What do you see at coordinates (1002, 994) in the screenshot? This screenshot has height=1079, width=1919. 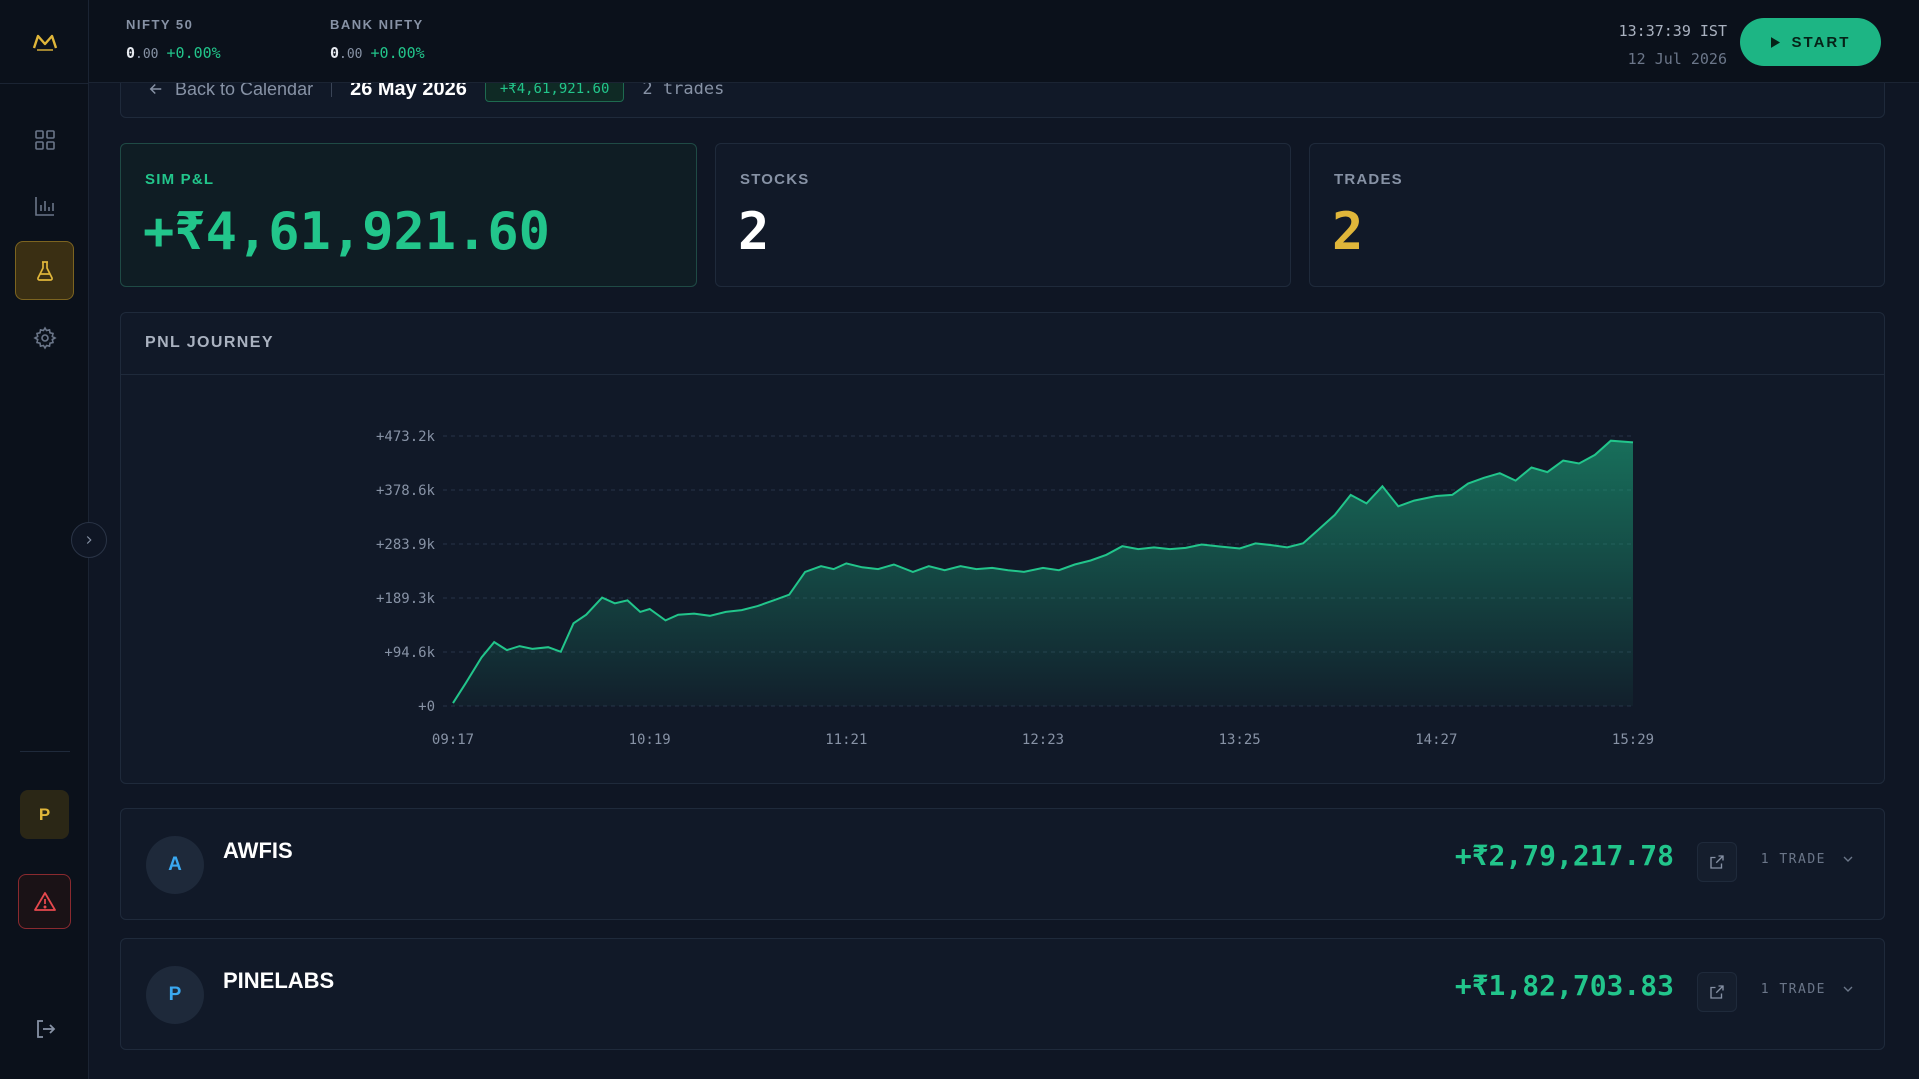 I see `stock-row-pinelabs: P PINELABS +₹1,82,703.83 1 TRADE` at bounding box center [1002, 994].